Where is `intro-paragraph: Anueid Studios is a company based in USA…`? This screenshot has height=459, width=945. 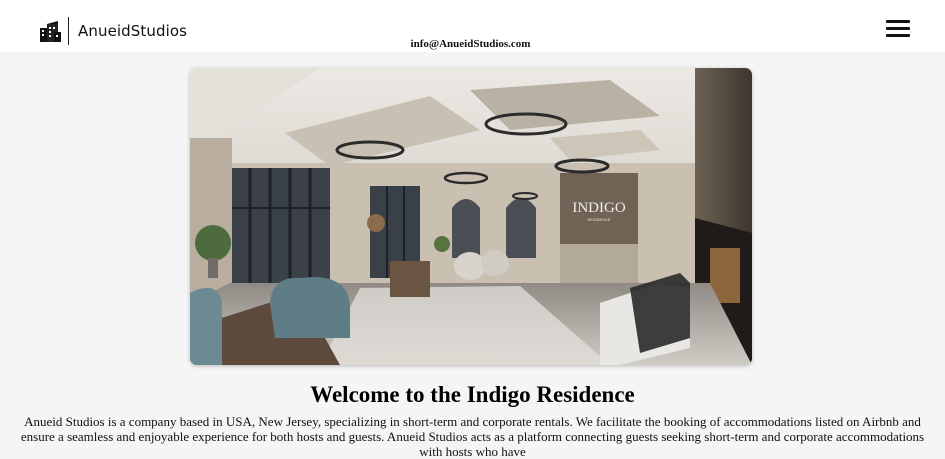 intro-paragraph: Anueid Studios is a company based in USA… is located at coordinates (472, 436).